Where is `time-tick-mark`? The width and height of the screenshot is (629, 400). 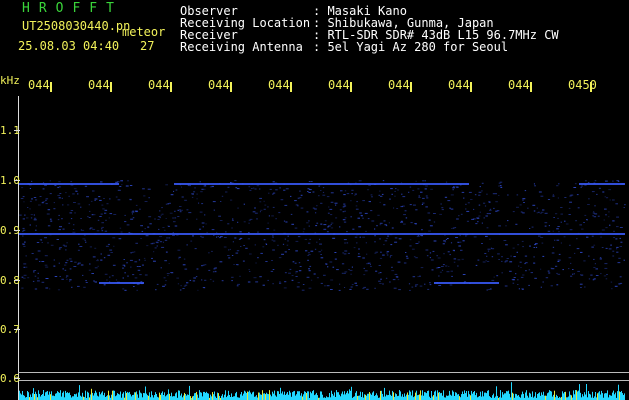 time-tick-mark is located at coordinates (171, 87).